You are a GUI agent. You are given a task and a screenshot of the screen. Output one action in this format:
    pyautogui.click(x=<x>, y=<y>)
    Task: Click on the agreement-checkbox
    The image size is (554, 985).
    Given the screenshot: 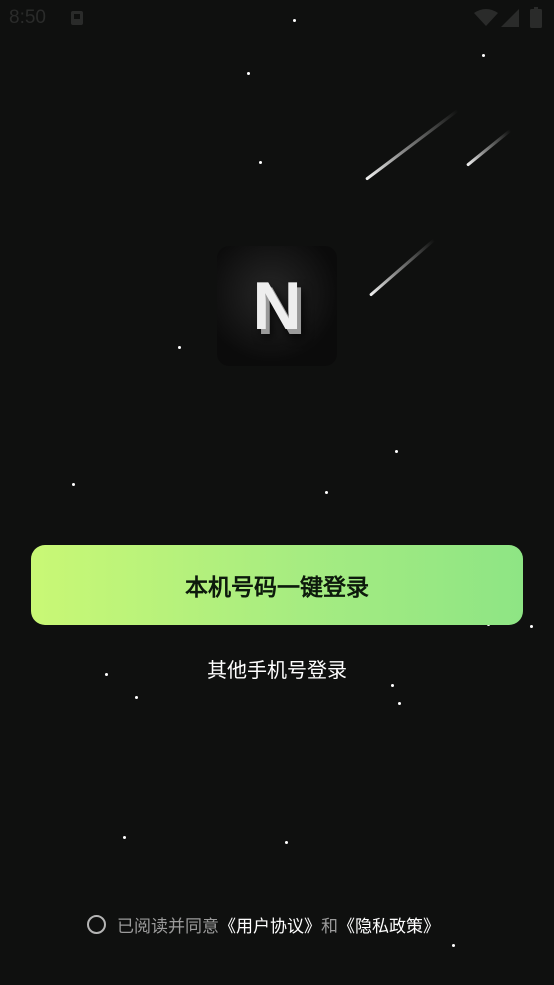 What is the action you would take?
    pyautogui.click(x=96, y=924)
    